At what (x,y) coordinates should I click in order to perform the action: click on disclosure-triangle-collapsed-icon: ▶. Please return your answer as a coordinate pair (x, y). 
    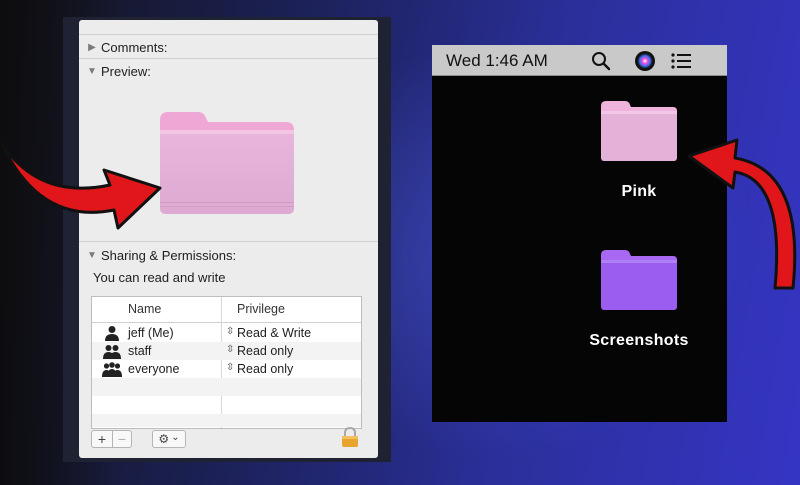
    Looking at the image, I should click on (92, 47).